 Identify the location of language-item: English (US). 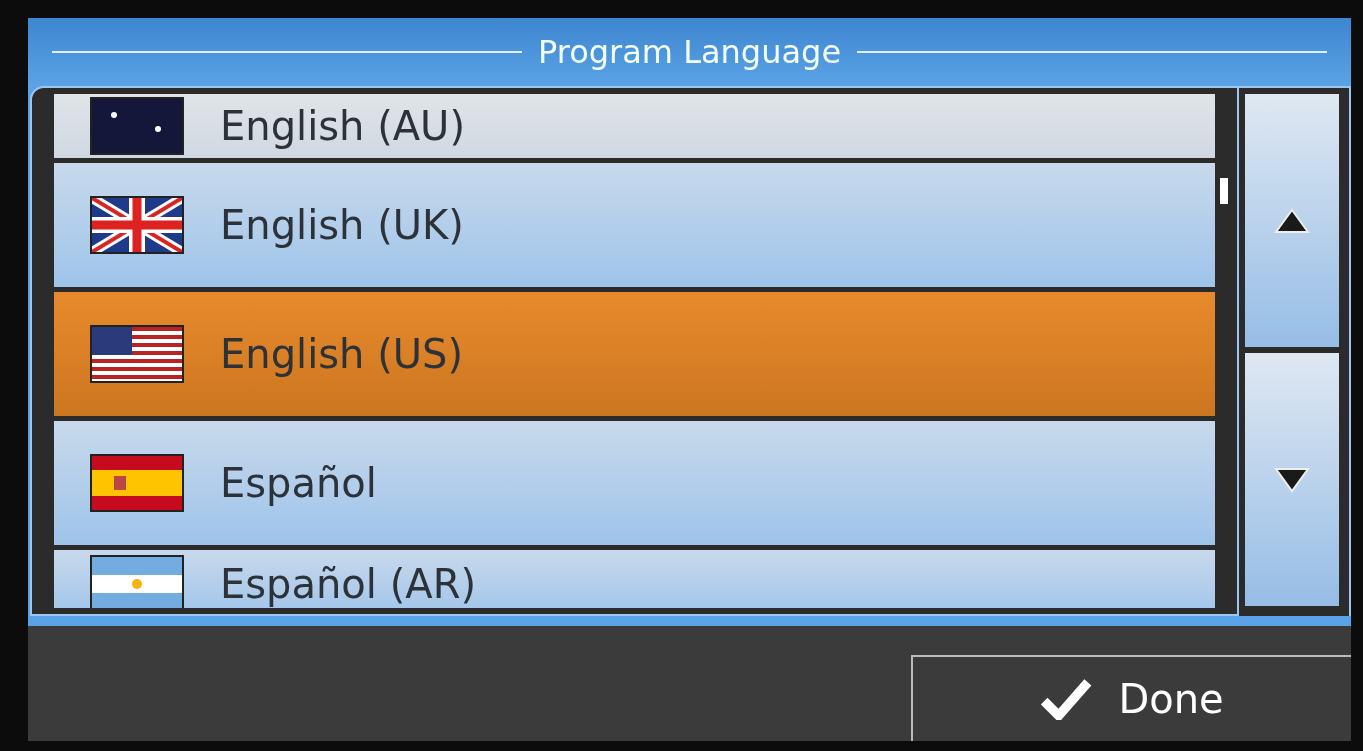
(634, 354).